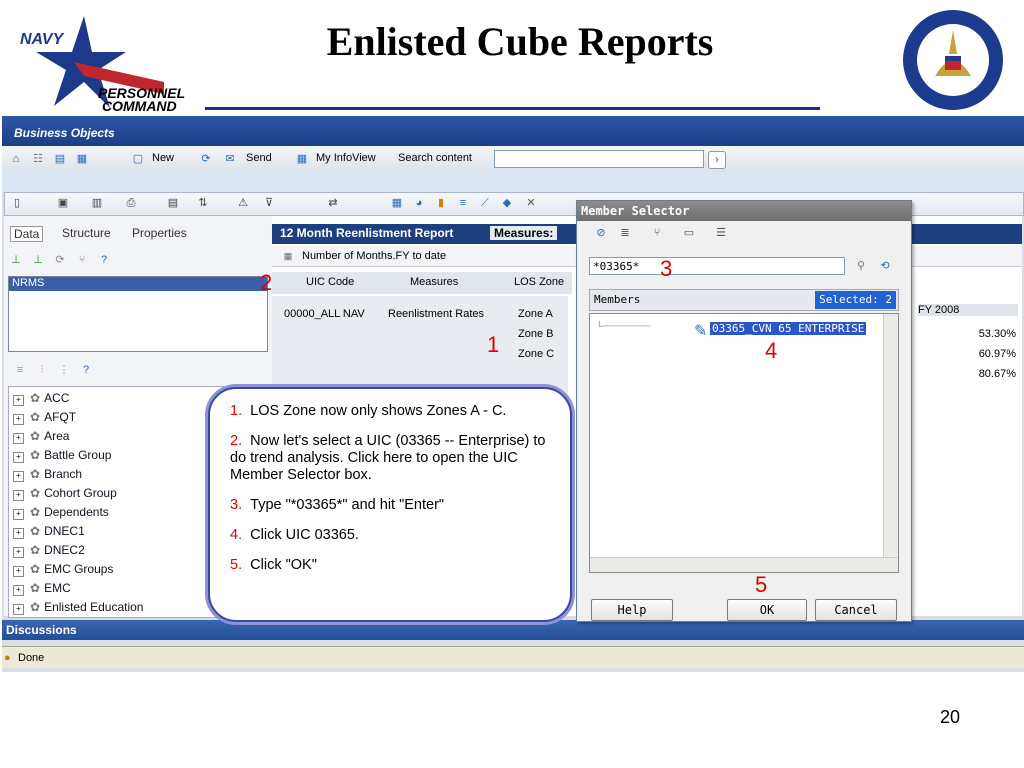  Describe the element at coordinates (761, 584) in the screenshot. I see `step-marker-5: 5` at that location.